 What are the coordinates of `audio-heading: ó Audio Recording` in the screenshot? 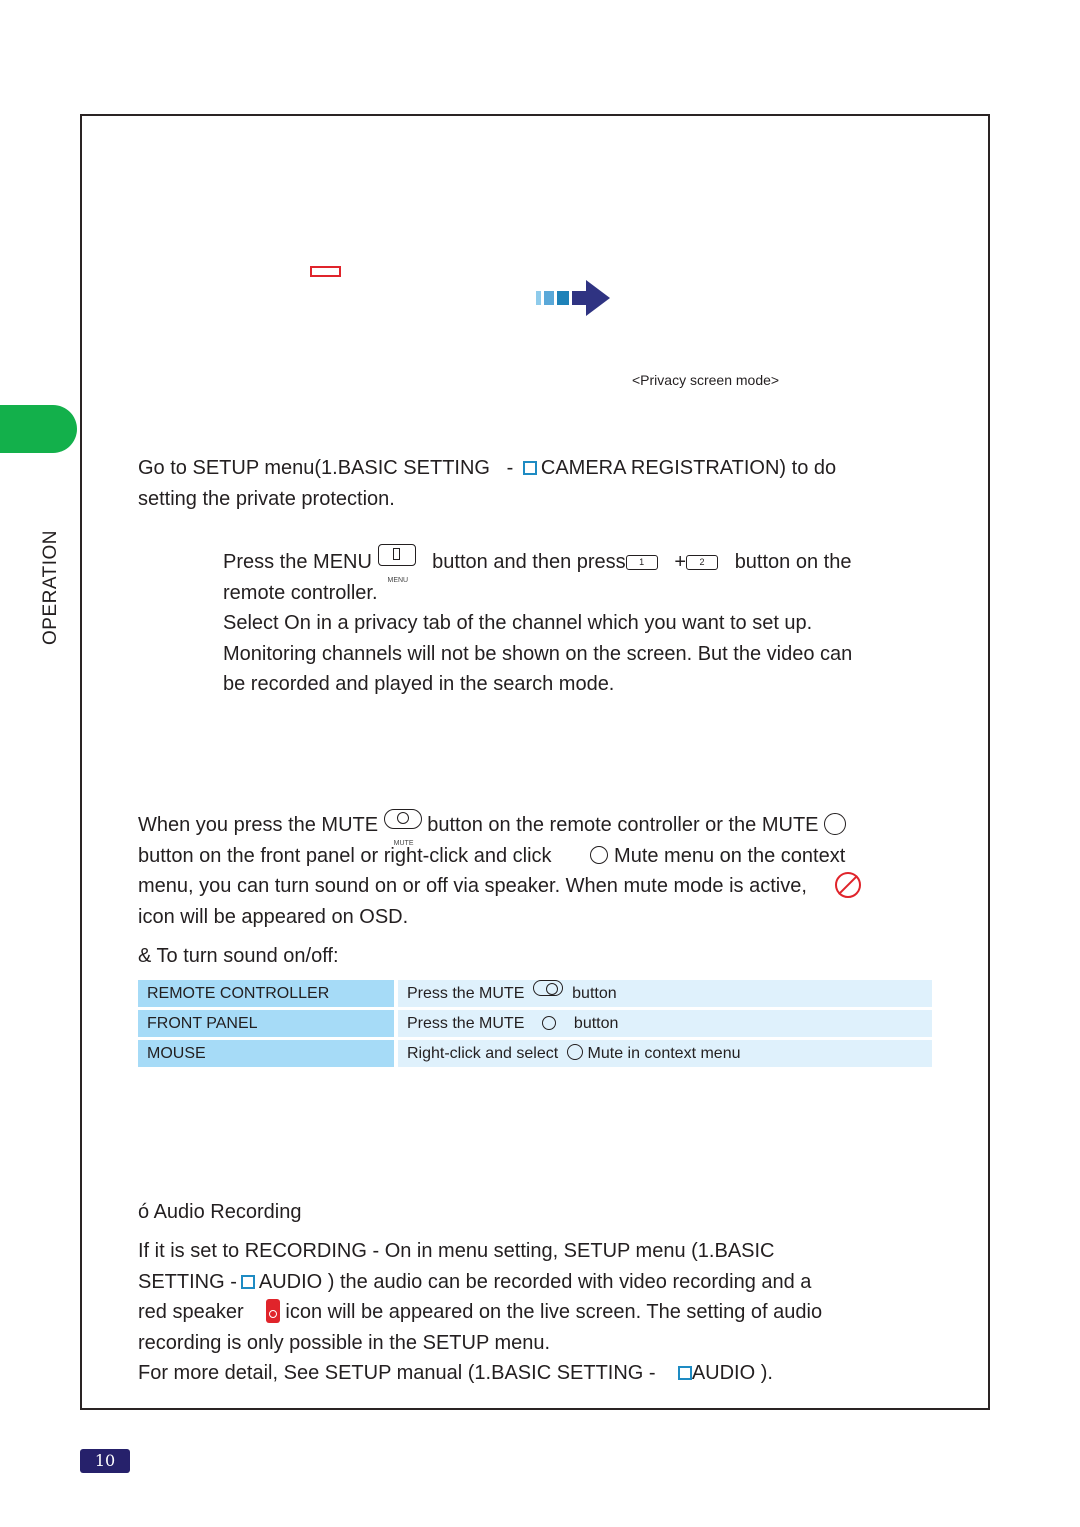 It's located at (220, 1212).